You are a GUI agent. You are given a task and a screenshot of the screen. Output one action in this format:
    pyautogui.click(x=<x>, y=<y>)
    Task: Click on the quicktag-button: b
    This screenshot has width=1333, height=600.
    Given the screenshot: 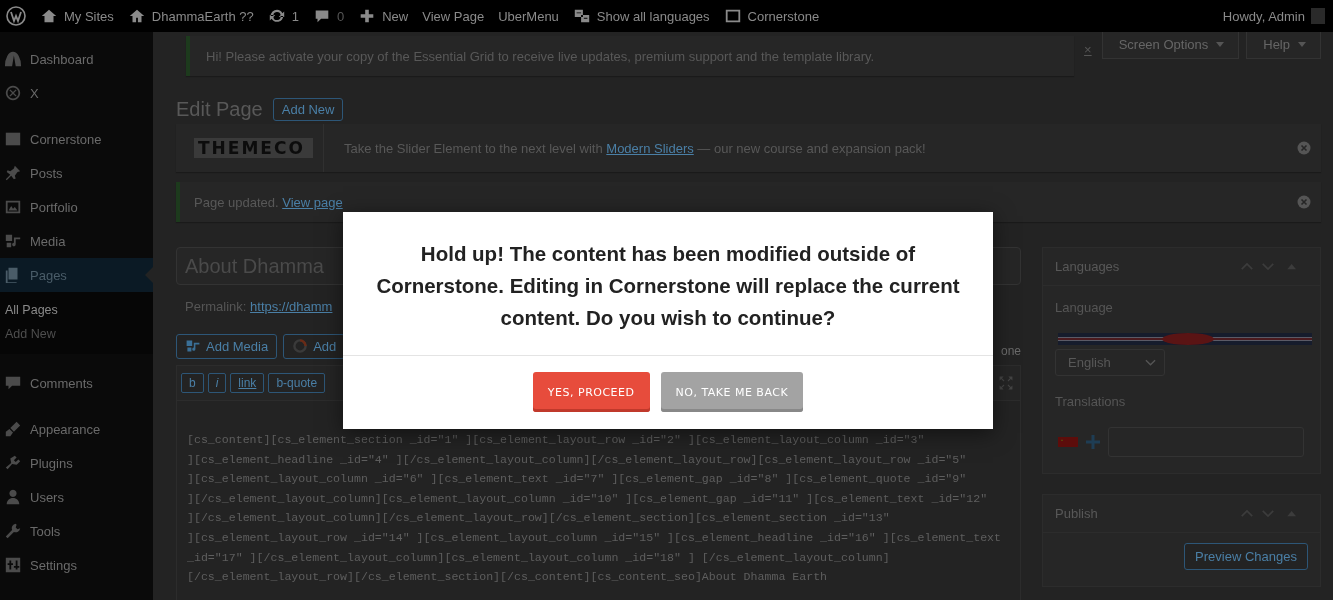 What is the action you would take?
    pyautogui.click(x=192, y=383)
    